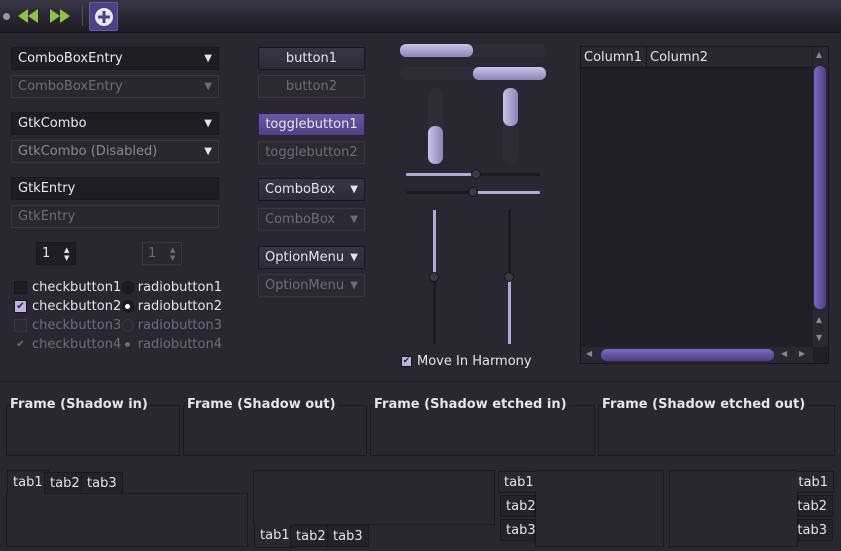  I want to click on optionmenu-enabled: OptionMenu ▼, so click(311, 257).